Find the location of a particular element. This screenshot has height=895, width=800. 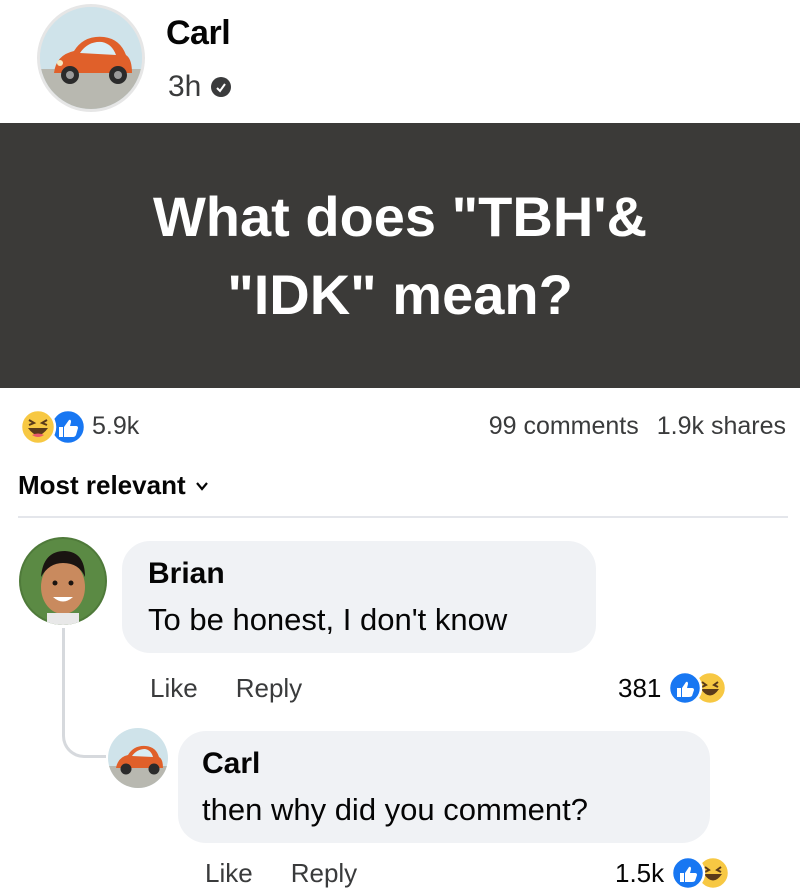

post-meta: 3h is located at coordinates (200, 87).